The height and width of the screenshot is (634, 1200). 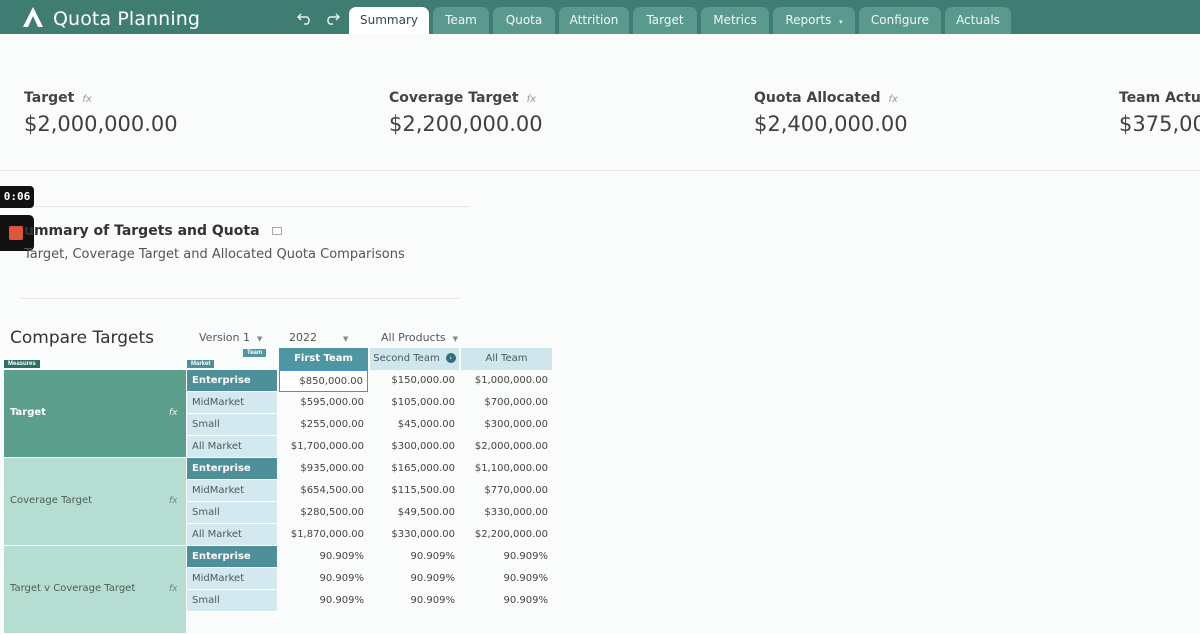 I want to click on table-cell: $1,870,000.00, so click(x=323, y=535).